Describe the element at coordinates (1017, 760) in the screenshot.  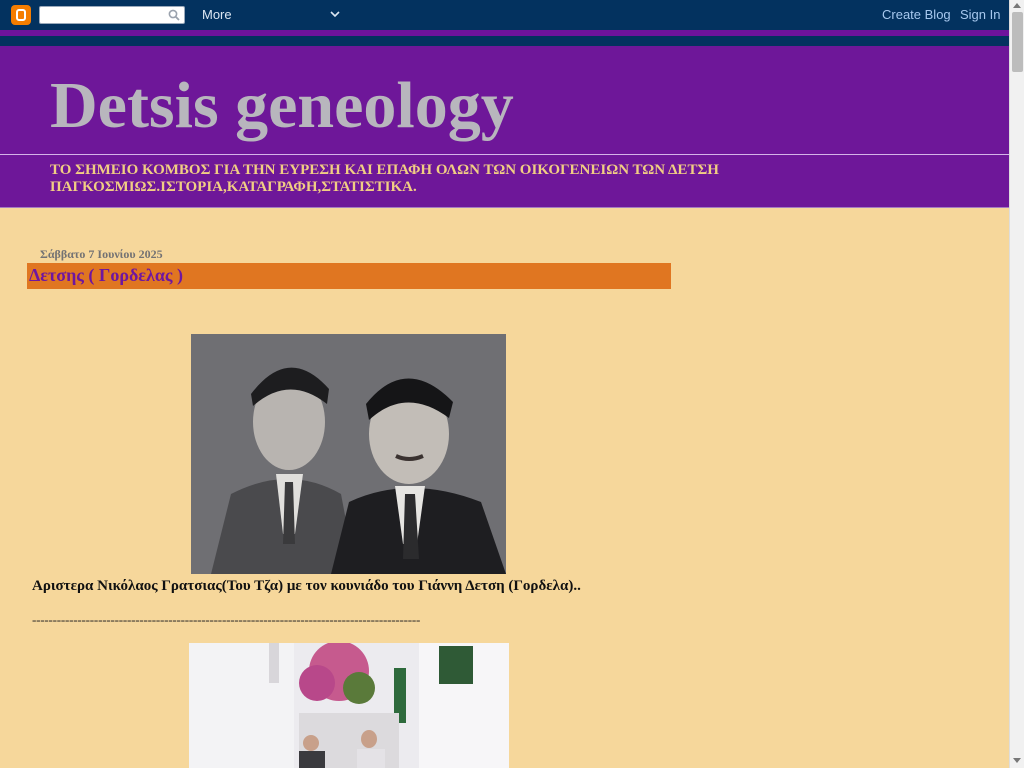
I see `scroll-down-arrow-icon` at that location.